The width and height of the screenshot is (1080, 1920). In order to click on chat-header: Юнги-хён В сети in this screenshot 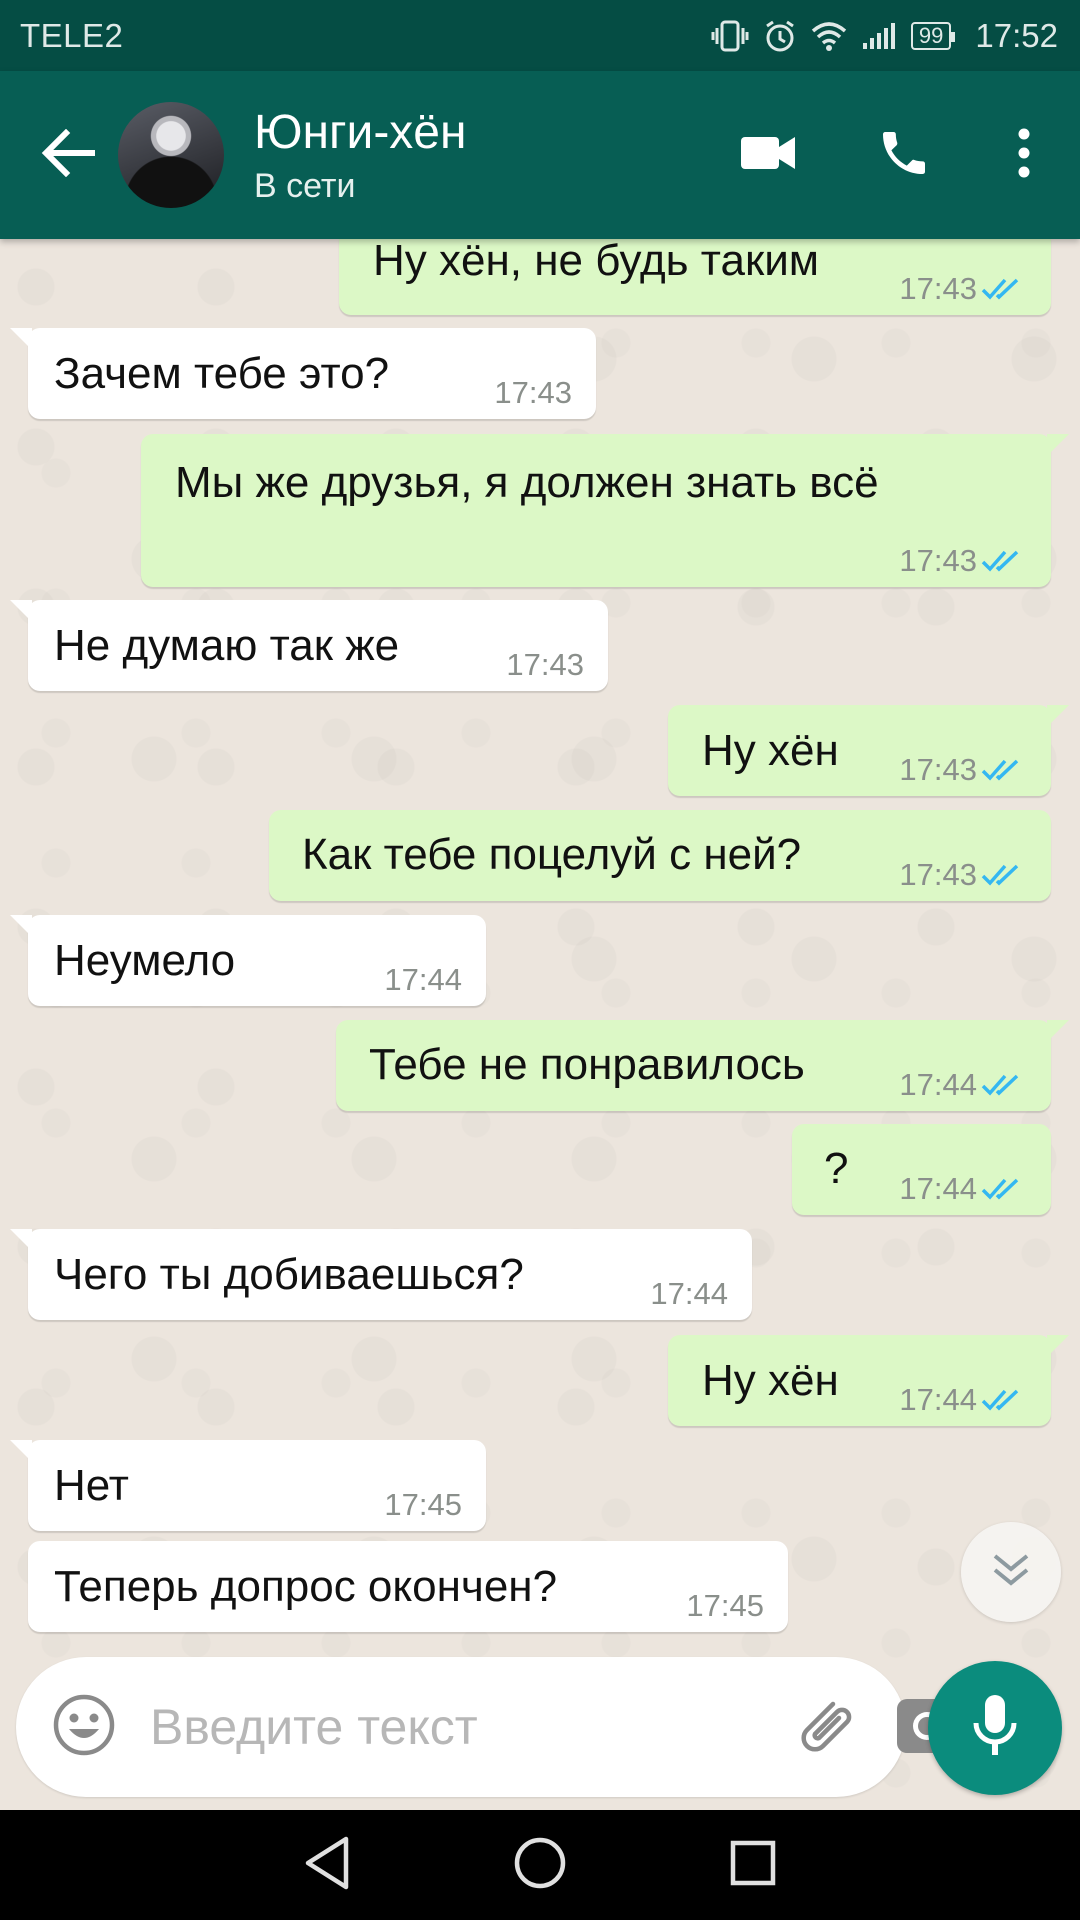, I will do `click(540, 155)`.